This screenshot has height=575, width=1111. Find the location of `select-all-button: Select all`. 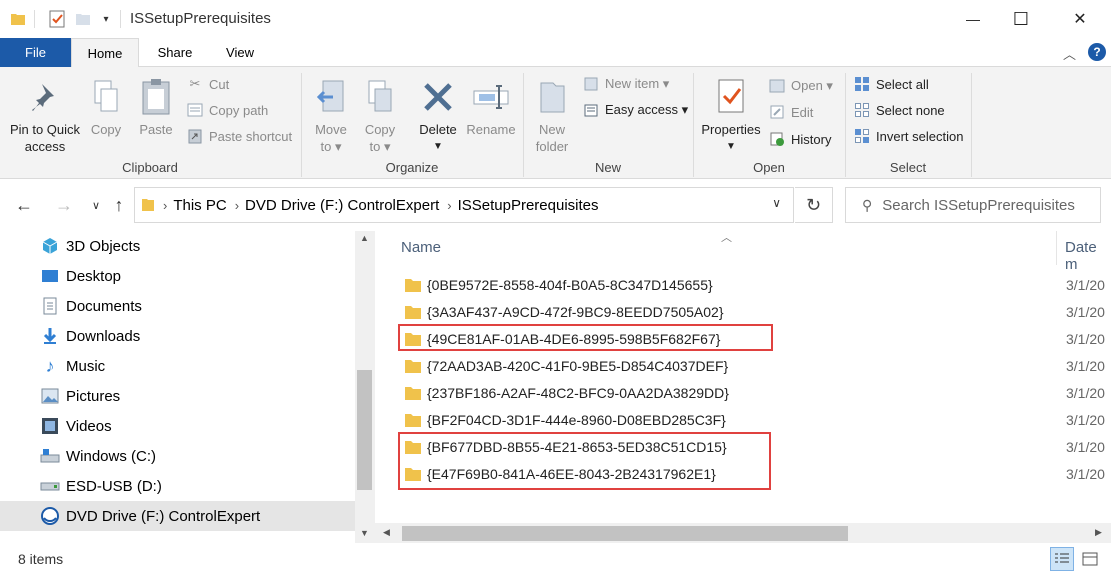

select-all-button: Select all is located at coordinates (891, 84).